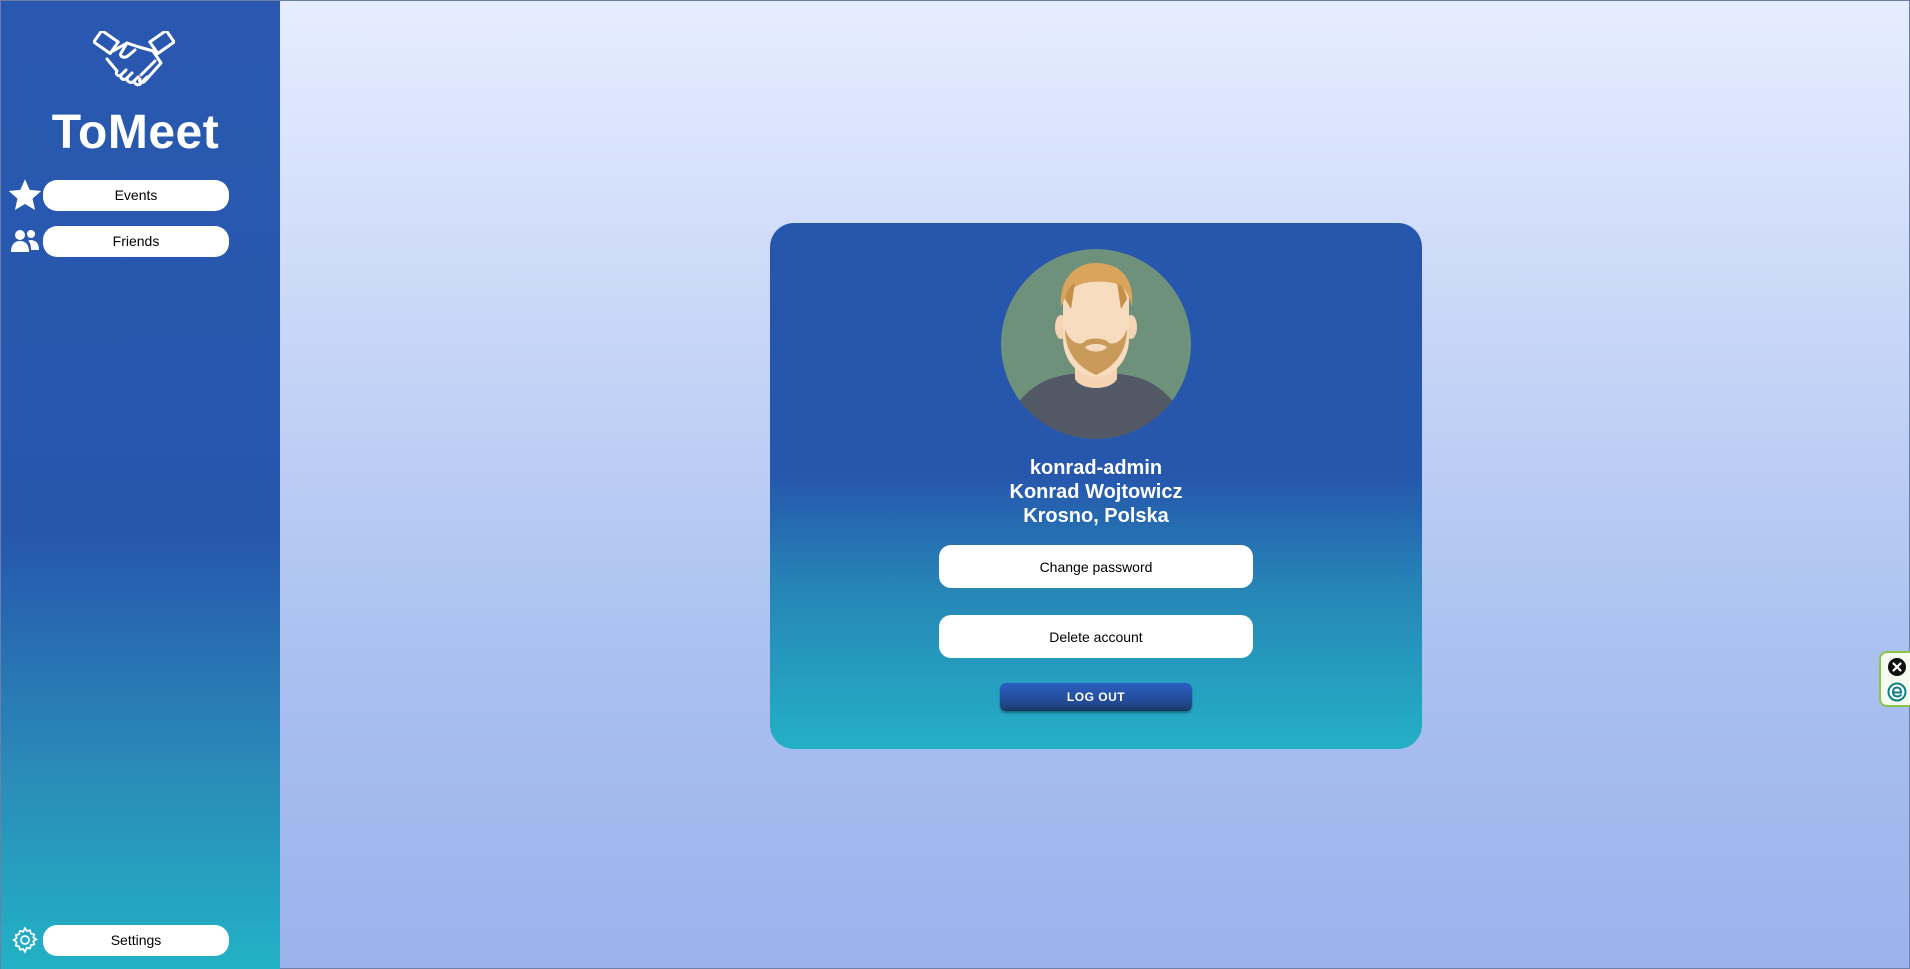 Image resolution: width=1910 pixels, height=969 pixels. Describe the element at coordinates (25, 195) in the screenshot. I see `star-icon` at that location.